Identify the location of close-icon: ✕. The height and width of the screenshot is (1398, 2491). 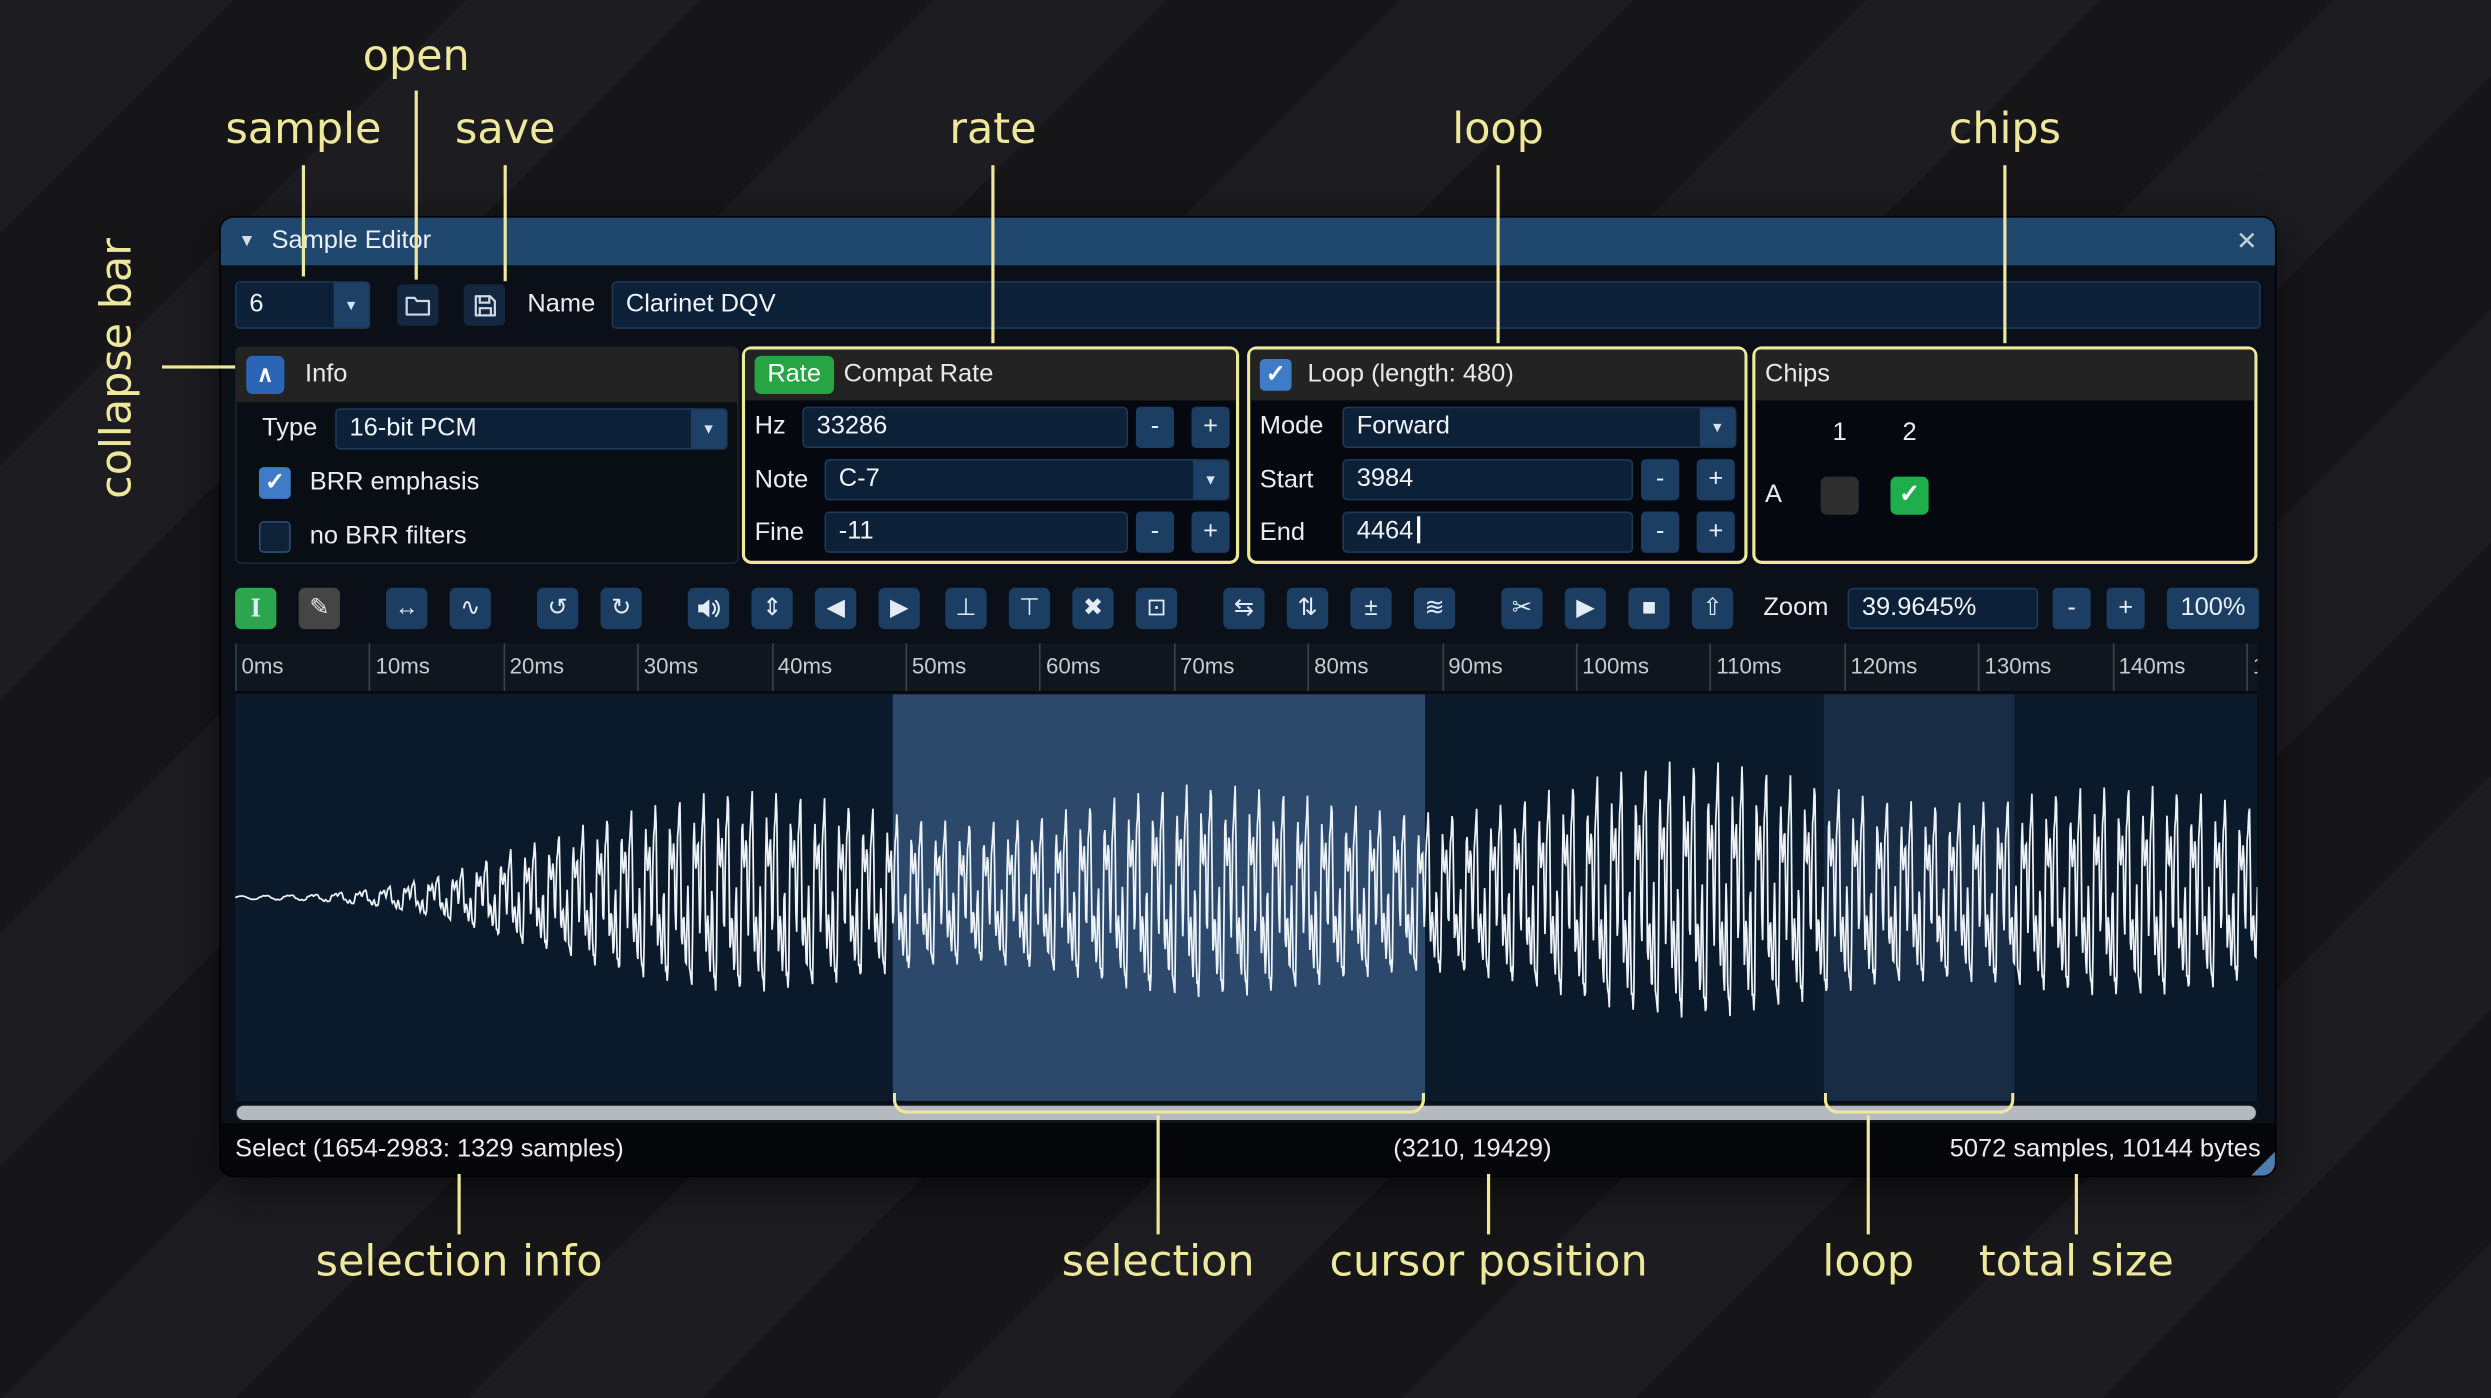
(2246, 242).